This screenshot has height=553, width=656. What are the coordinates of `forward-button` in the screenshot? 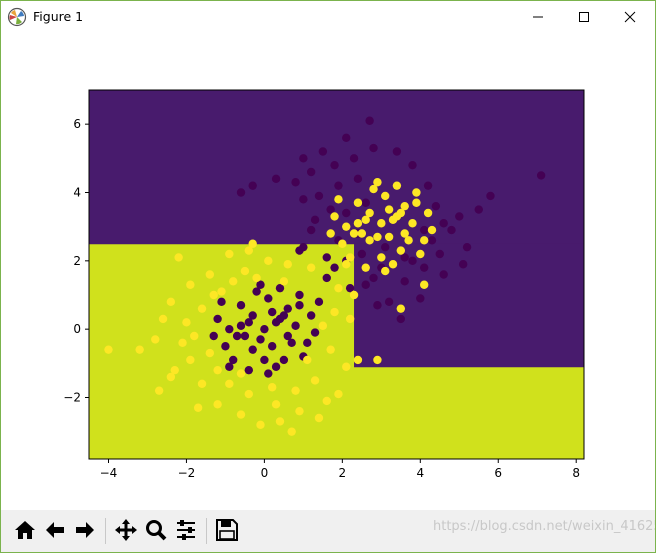 It's located at (85, 530).